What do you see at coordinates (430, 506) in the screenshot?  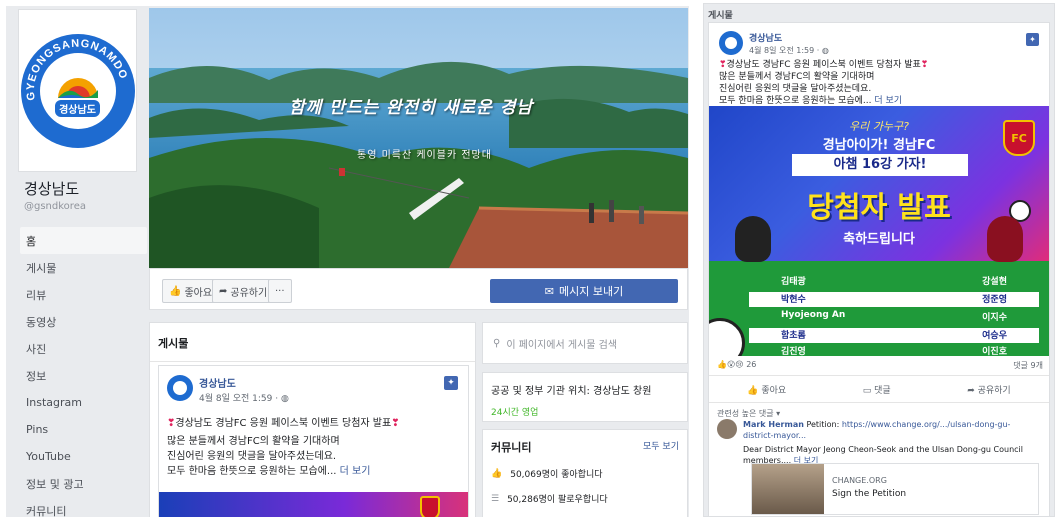 I see `fc-crest-icon` at bounding box center [430, 506].